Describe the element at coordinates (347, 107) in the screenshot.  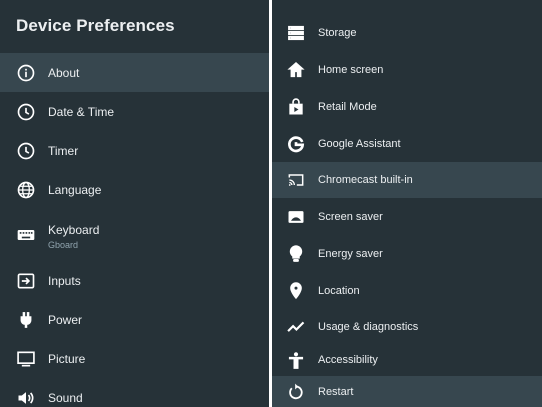
I see `menu-item-label: Retail Mode` at that location.